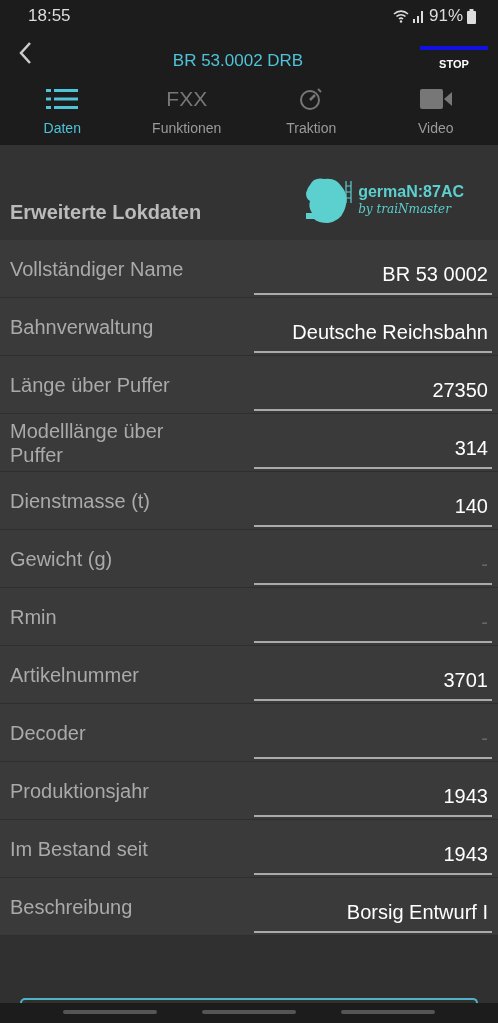 This screenshot has width=498, height=1023. Describe the element at coordinates (373, 389) in the screenshot. I see `input-field: 27350` at that location.